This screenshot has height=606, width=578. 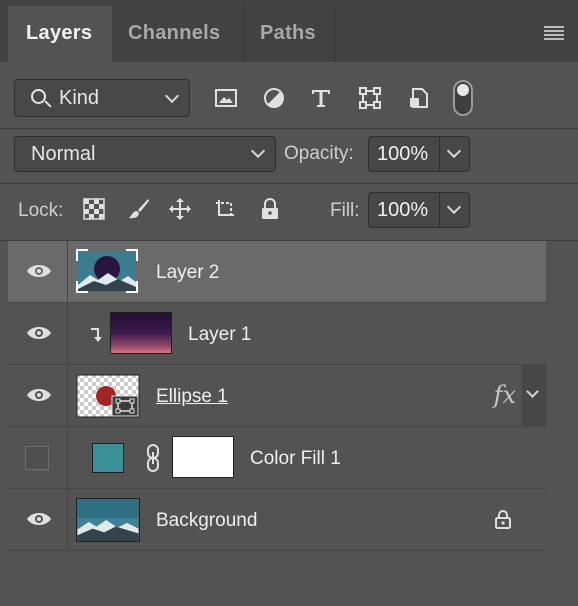 I want to click on lock-transparent-pixels-icon, so click(x=94, y=209).